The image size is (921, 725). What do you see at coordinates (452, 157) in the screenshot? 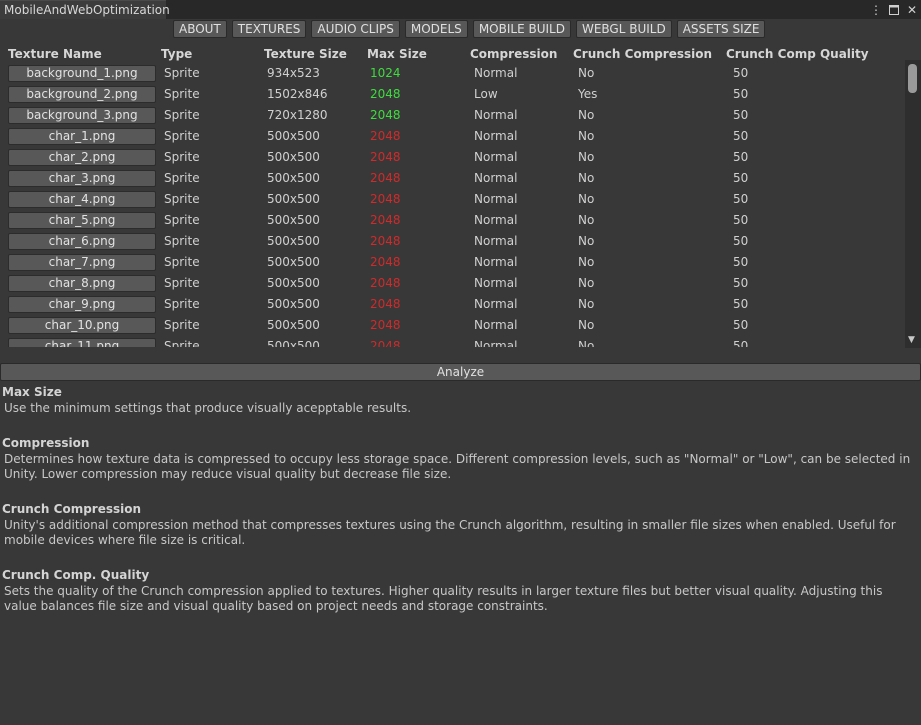
I see `table-row: char_2.png Sprite 500x500 2048 Normal No 50` at bounding box center [452, 157].